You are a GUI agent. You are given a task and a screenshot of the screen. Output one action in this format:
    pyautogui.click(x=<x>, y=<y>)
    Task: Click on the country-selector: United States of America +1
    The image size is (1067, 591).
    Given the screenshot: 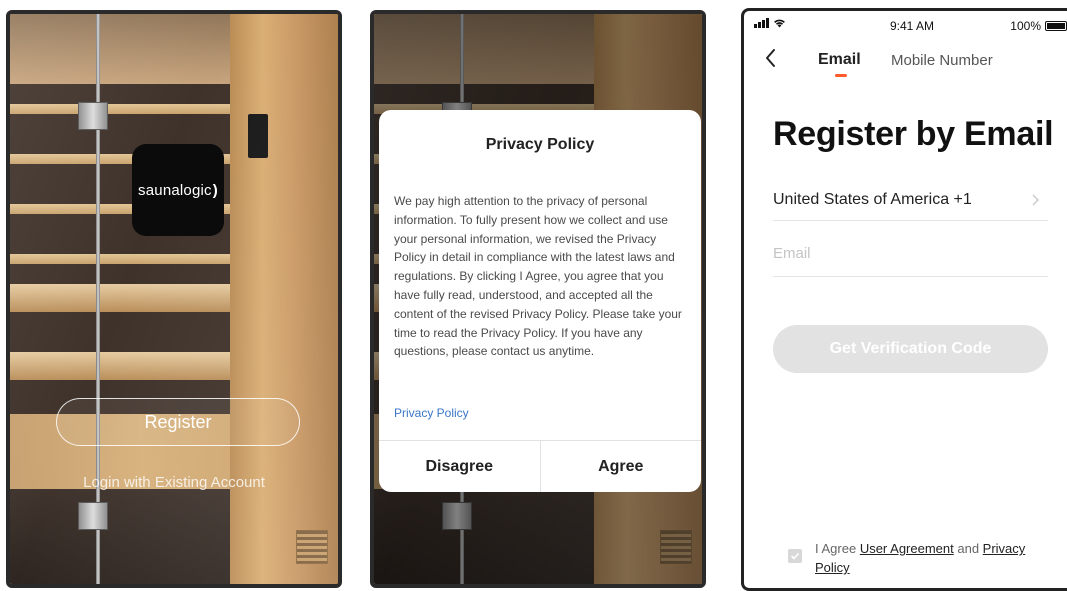 What is the action you would take?
    pyautogui.click(x=910, y=203)
    